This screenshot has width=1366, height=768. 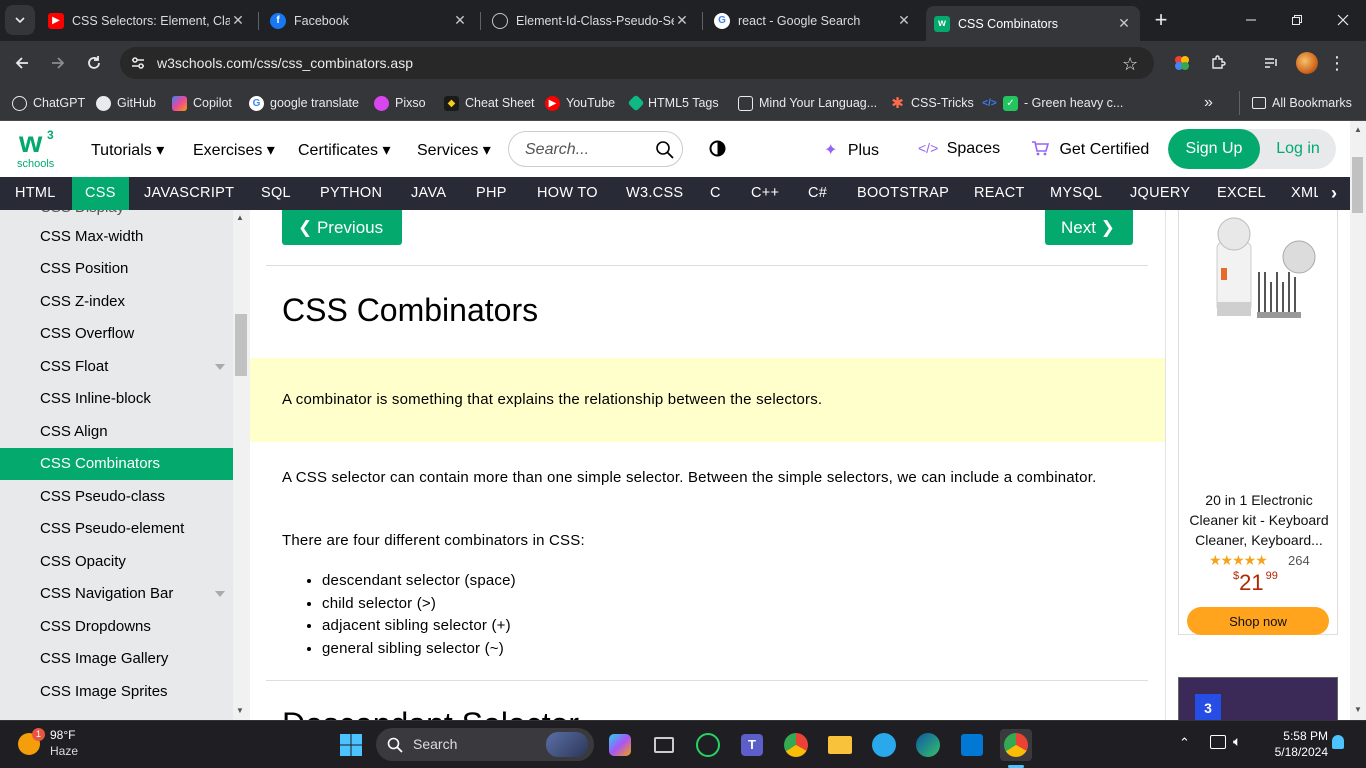 What do you see at coordinates (116, 432) in the screenshot?
I see `sidebar-item-align: CSS Align` at bounding box center [116, 432].